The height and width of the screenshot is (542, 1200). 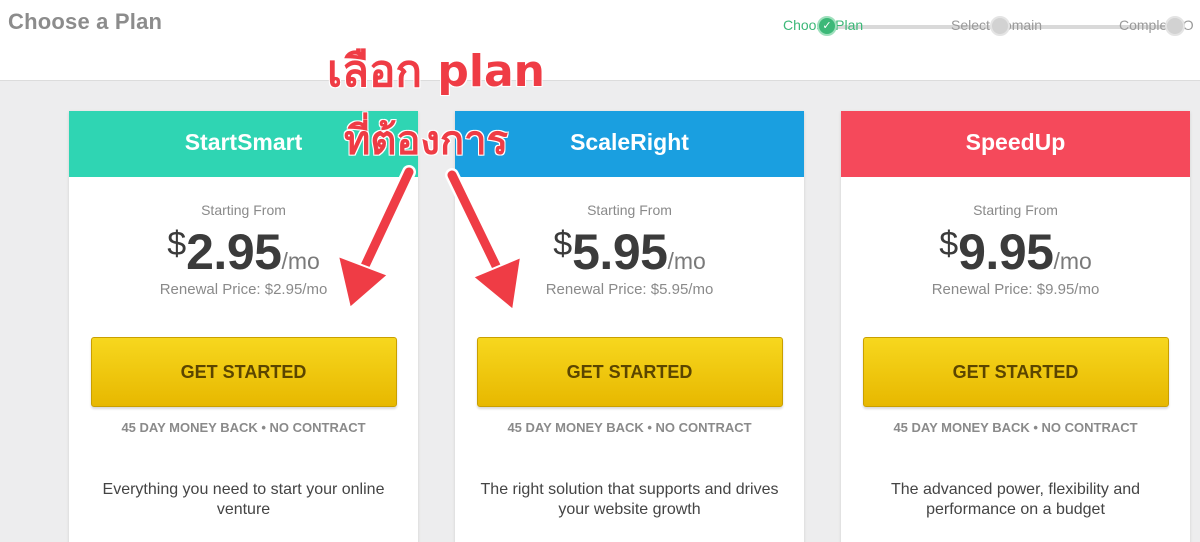 I want to click on price-amount: 2.95, so click(x=234, y=252).